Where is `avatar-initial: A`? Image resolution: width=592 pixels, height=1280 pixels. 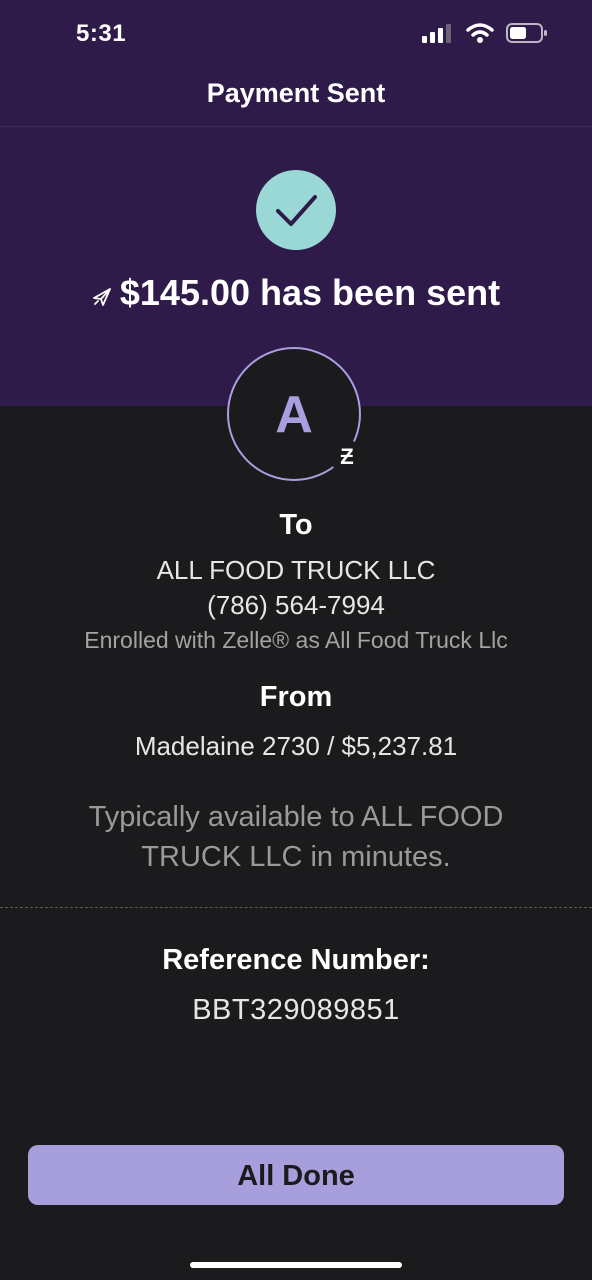 avatar-initial: A is located at coordinates (294, 415).